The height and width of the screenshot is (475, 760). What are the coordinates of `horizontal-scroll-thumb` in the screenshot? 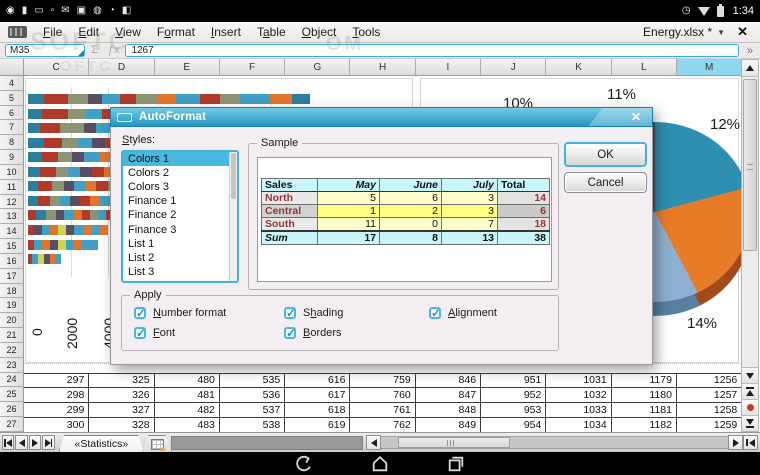 It's located at (454, 442).